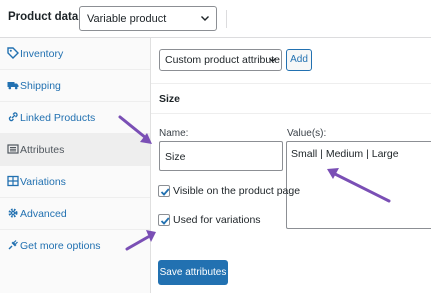 This screenshot has height=293, width=431. I want to click on sidebar-item-variations: Variations, so click(75, 182).